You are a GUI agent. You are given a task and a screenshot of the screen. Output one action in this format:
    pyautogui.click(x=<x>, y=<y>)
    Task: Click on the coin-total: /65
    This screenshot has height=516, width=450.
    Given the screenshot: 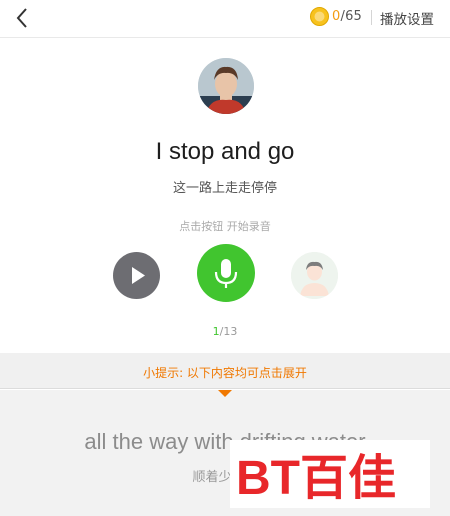 What is the action you would take?
    pyautogui.click(x=351, y=16)
    